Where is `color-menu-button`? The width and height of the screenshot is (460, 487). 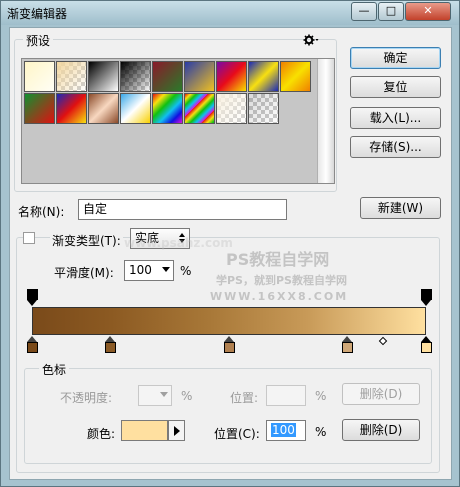 color-menu-button is located at coordinates (176, 430).